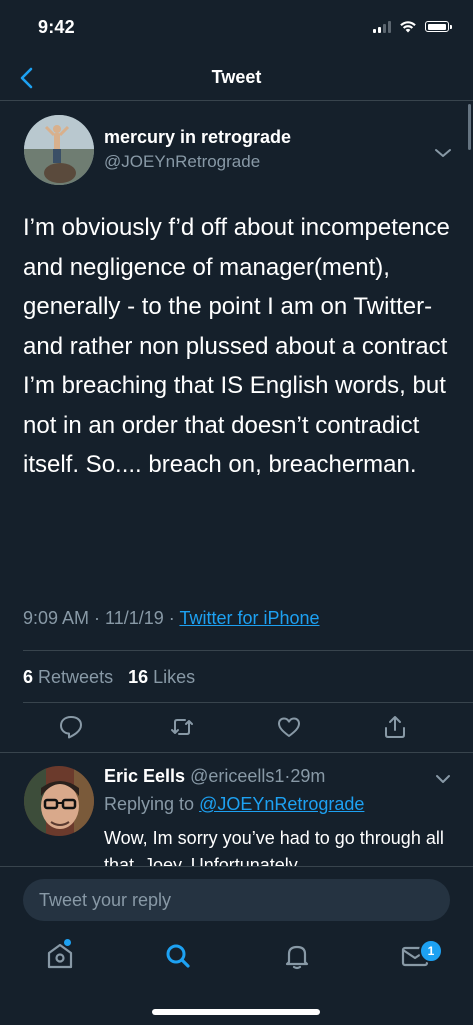 The height and width of the screenshot is (1025, 473). I want to click on status-icons, so click(412, 26).